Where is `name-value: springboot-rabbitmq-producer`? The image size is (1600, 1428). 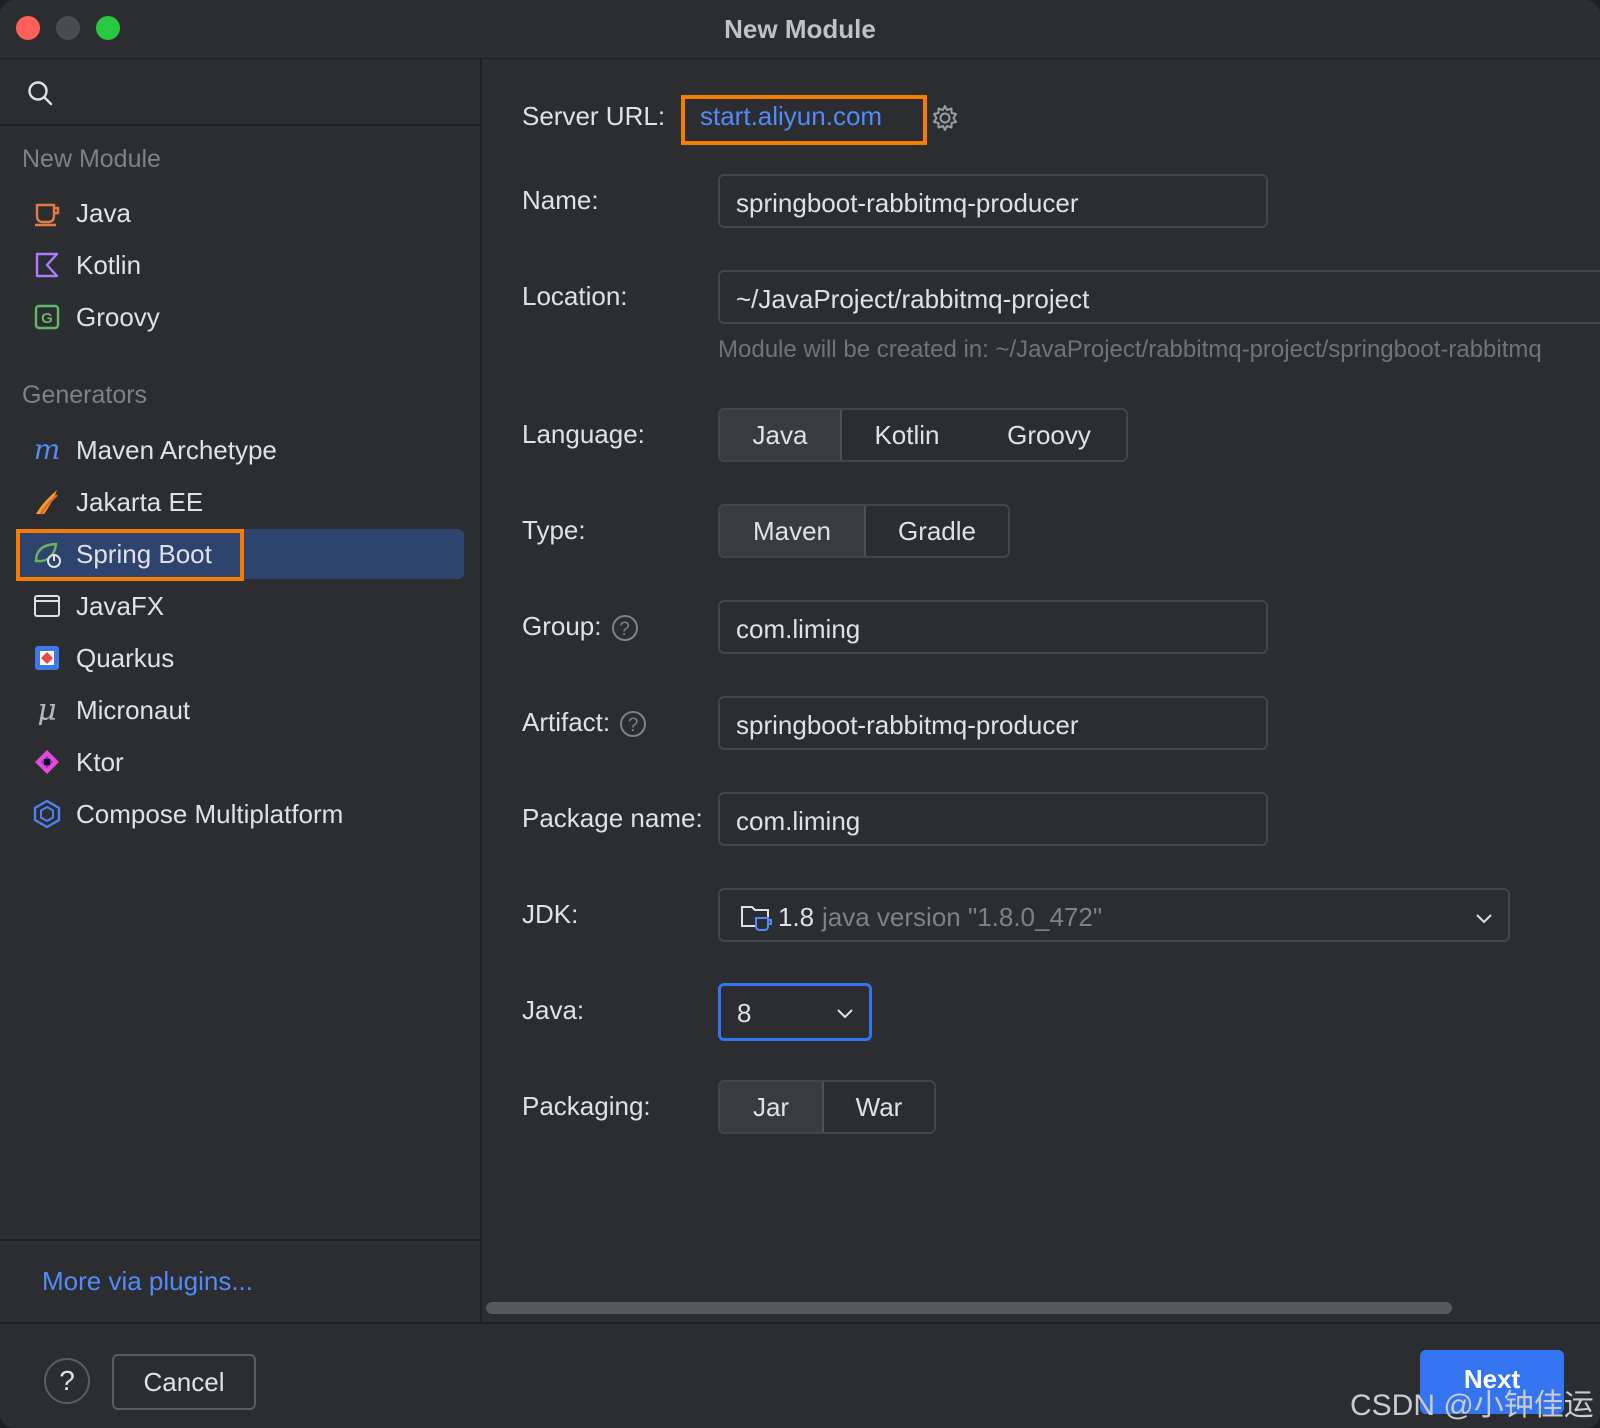 name-value: springboot-rabbitmq-producer is located at coordinates (907, 203).